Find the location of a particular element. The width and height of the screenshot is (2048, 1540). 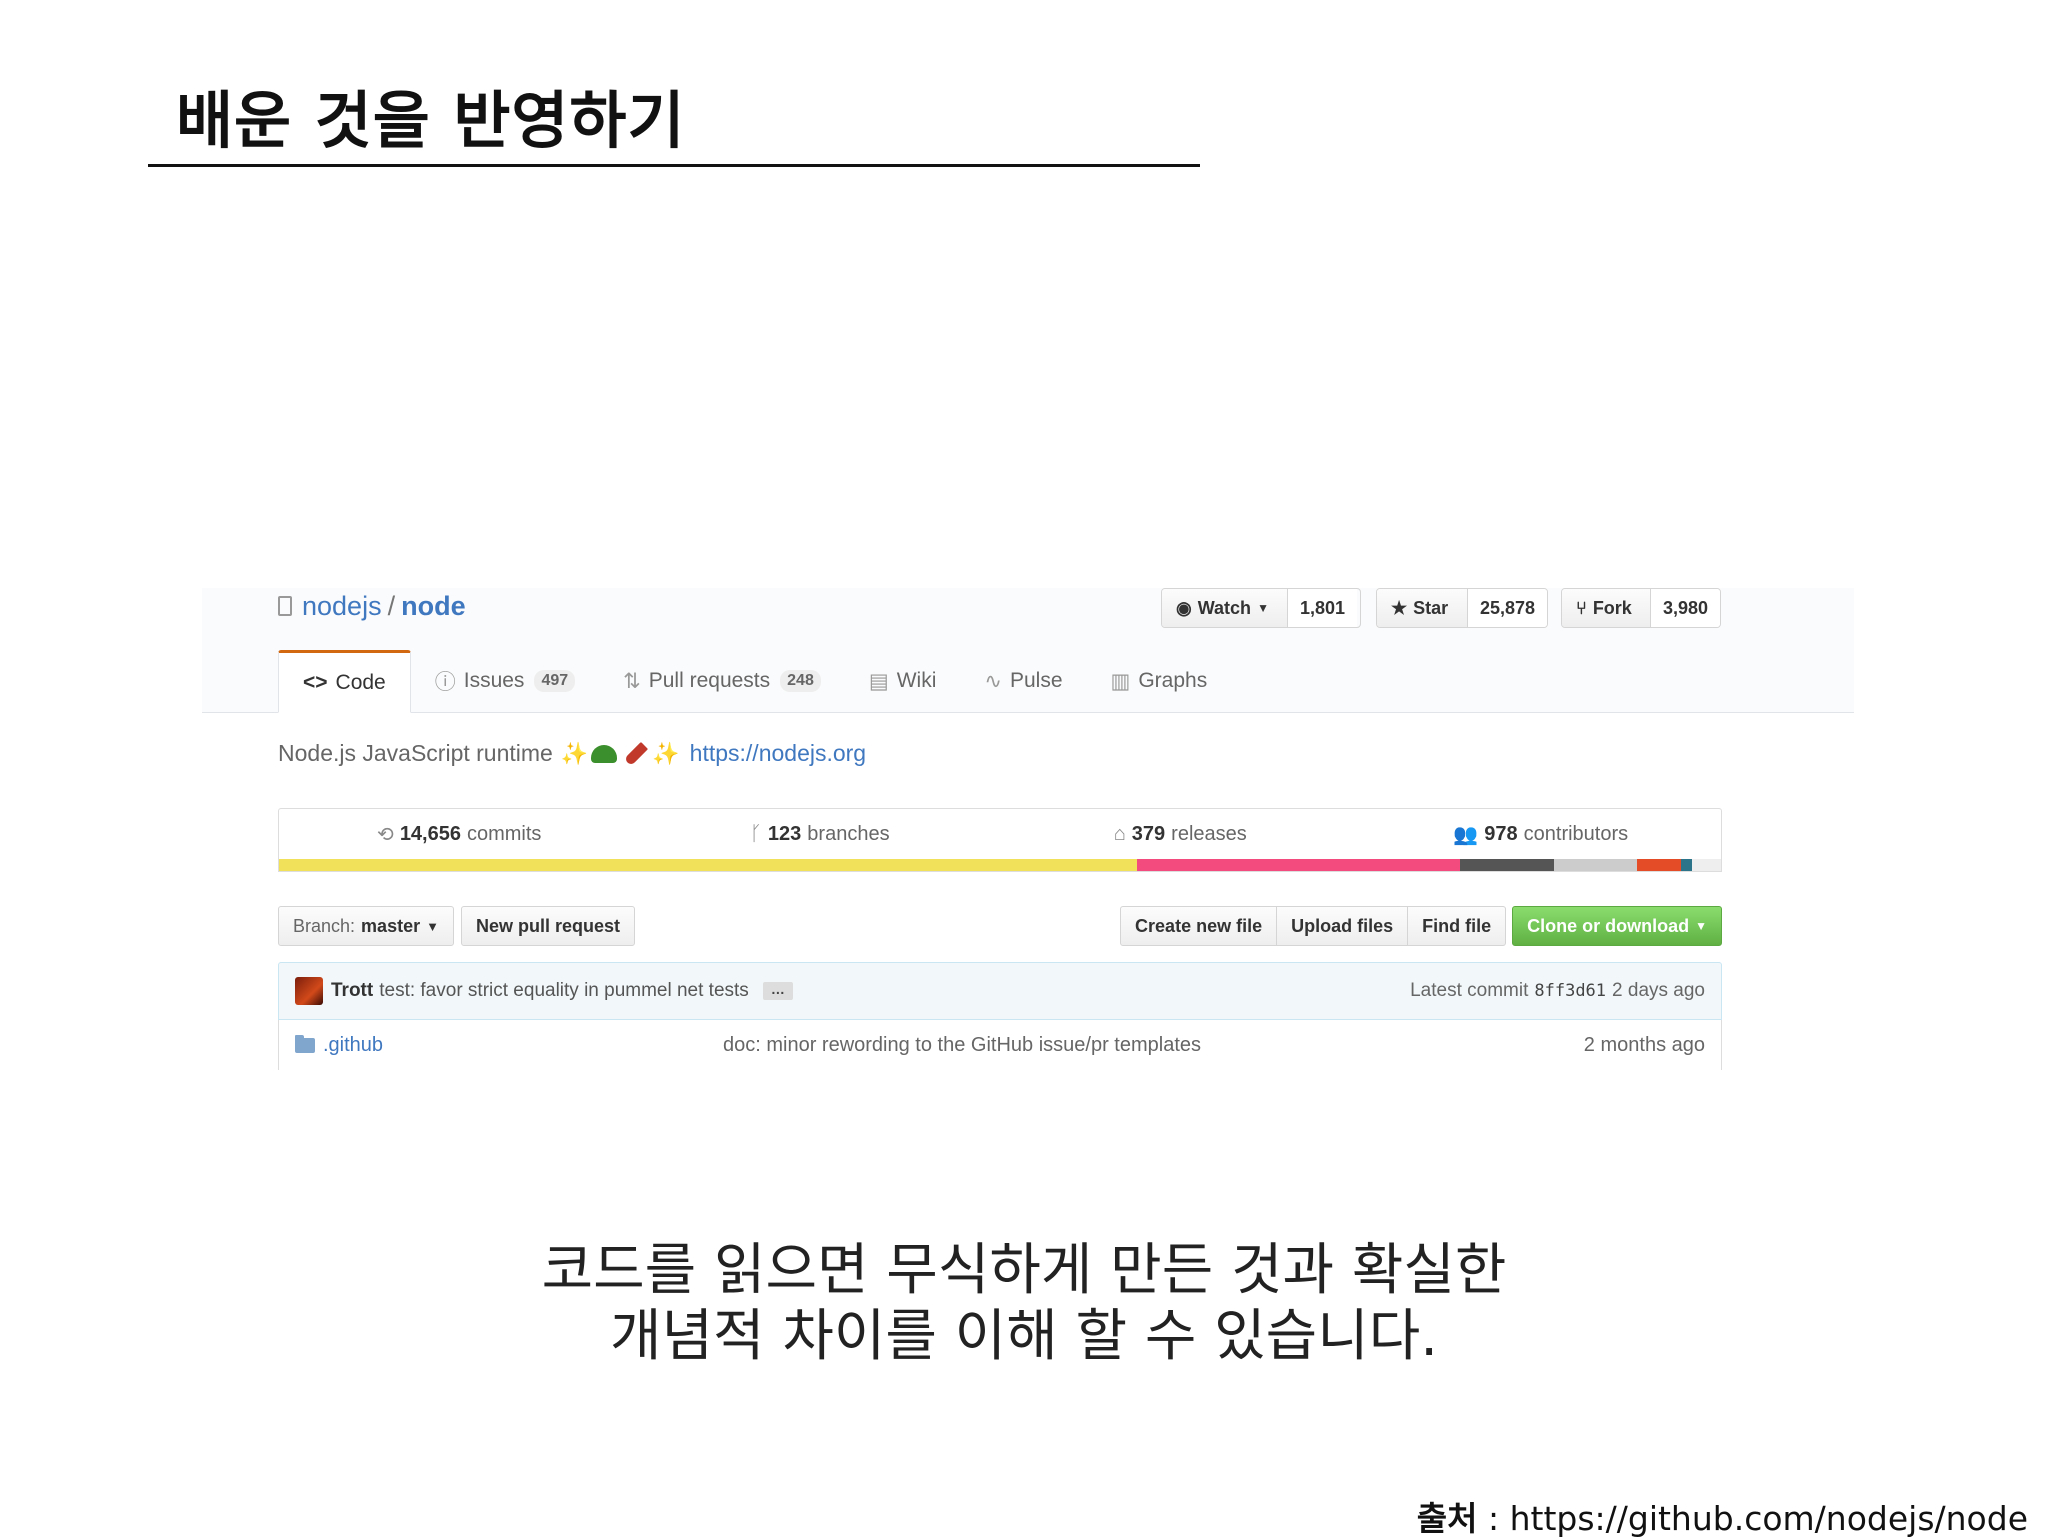

eye-icon: ◉ is located at coordinates (1184, 607).